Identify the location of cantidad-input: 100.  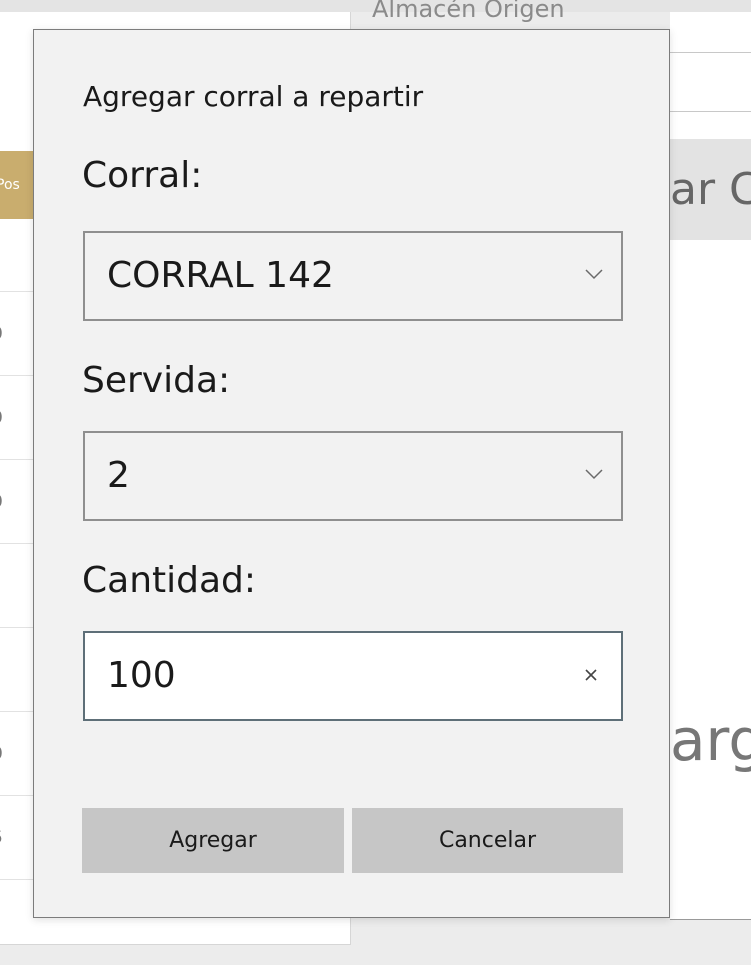
(353, 676).